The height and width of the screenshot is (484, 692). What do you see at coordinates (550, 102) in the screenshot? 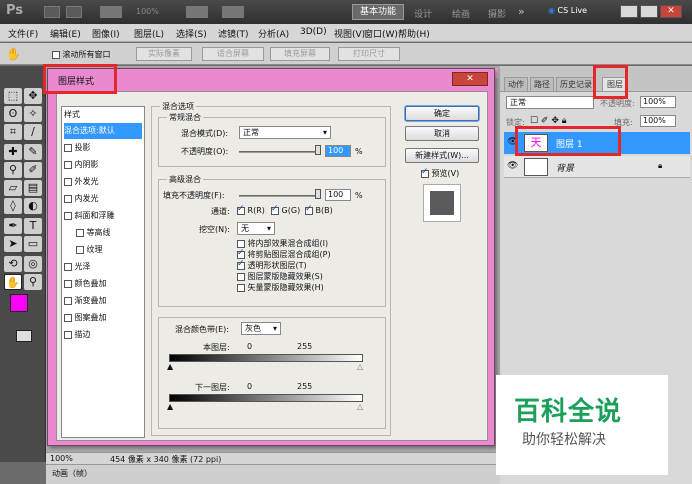
I see `layer-blend-mode: 正常` at bounding box center [550, 102].